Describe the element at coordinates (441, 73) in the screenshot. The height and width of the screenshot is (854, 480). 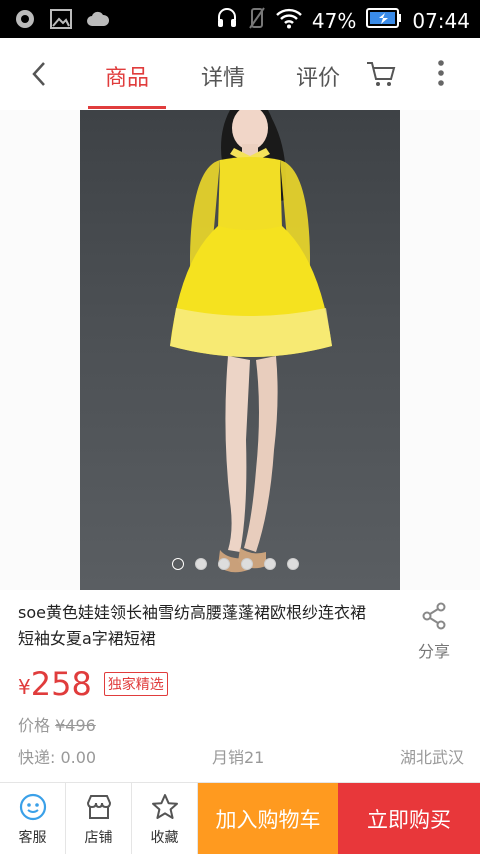
I see `more-menu-icon` at that location.